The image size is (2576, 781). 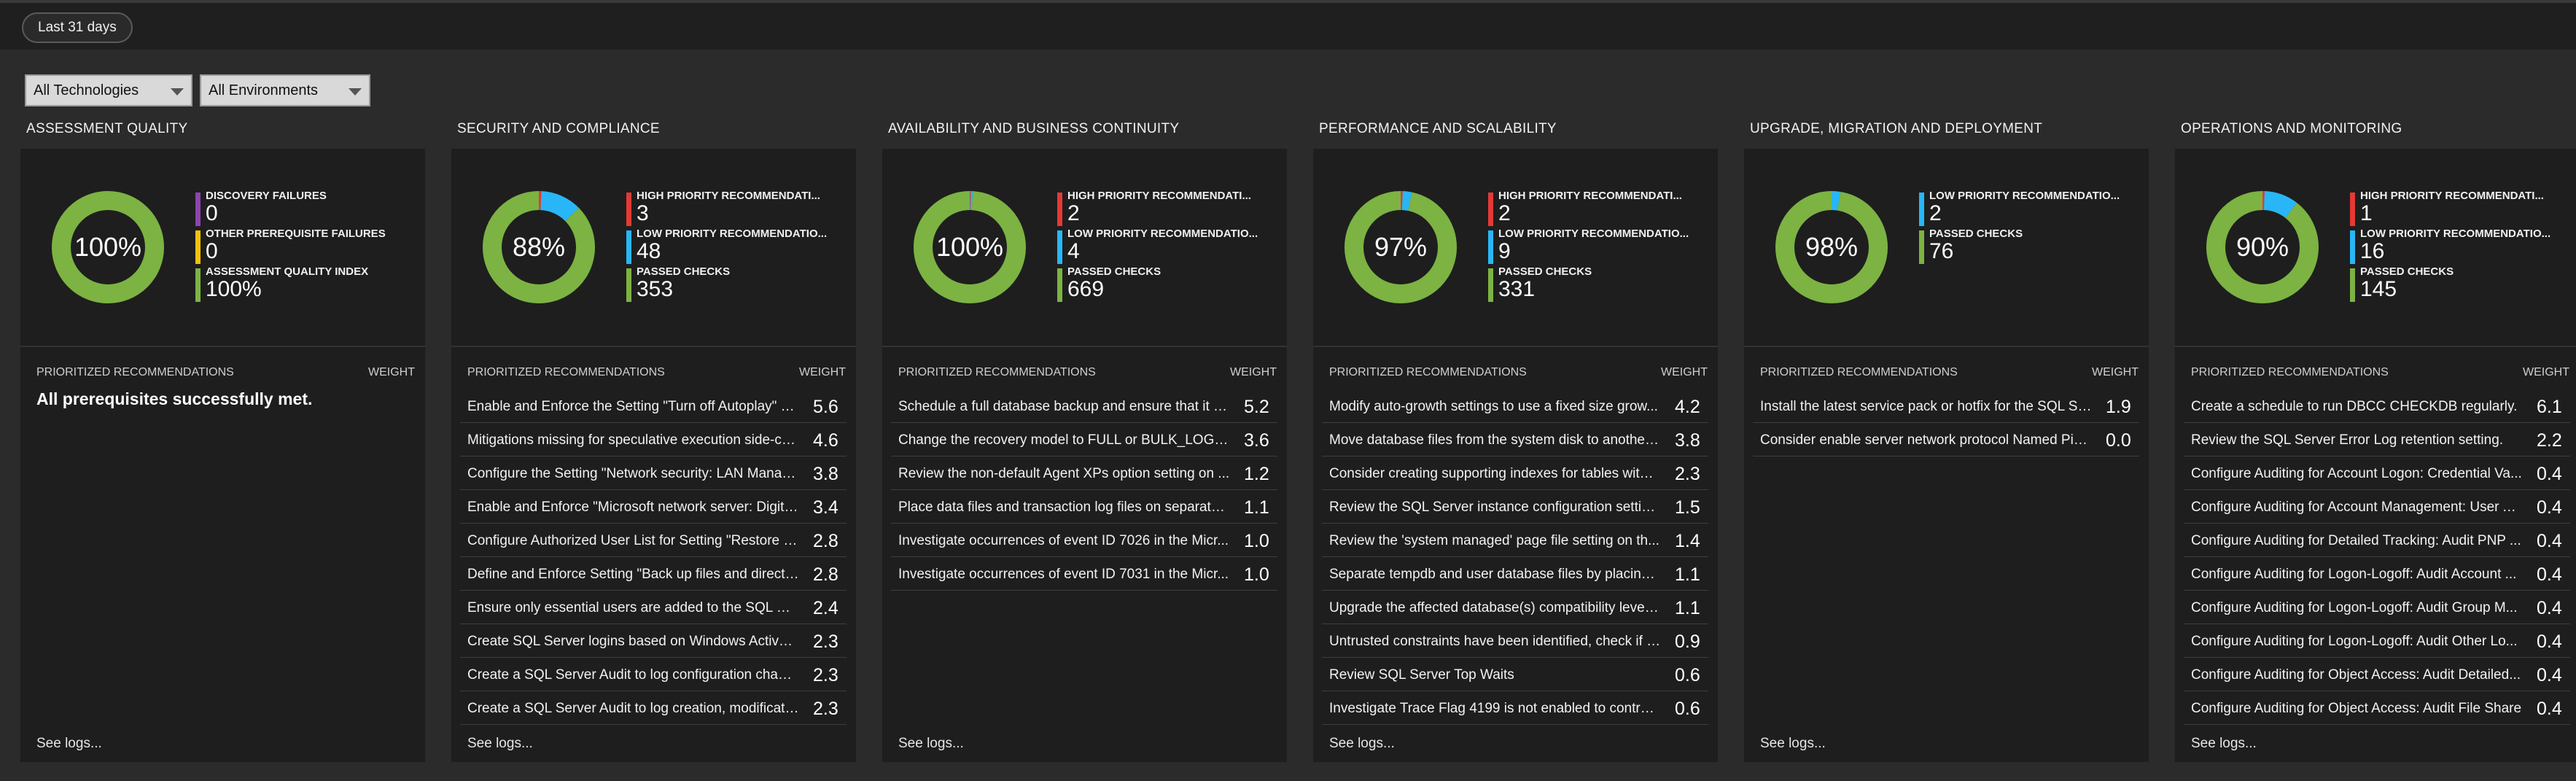 What do you see at coordinates (558, 129) in the screenshot?
I see `focus-area-title: SECURITY AND COMPLIANCE` at bounding box center [558, 129].